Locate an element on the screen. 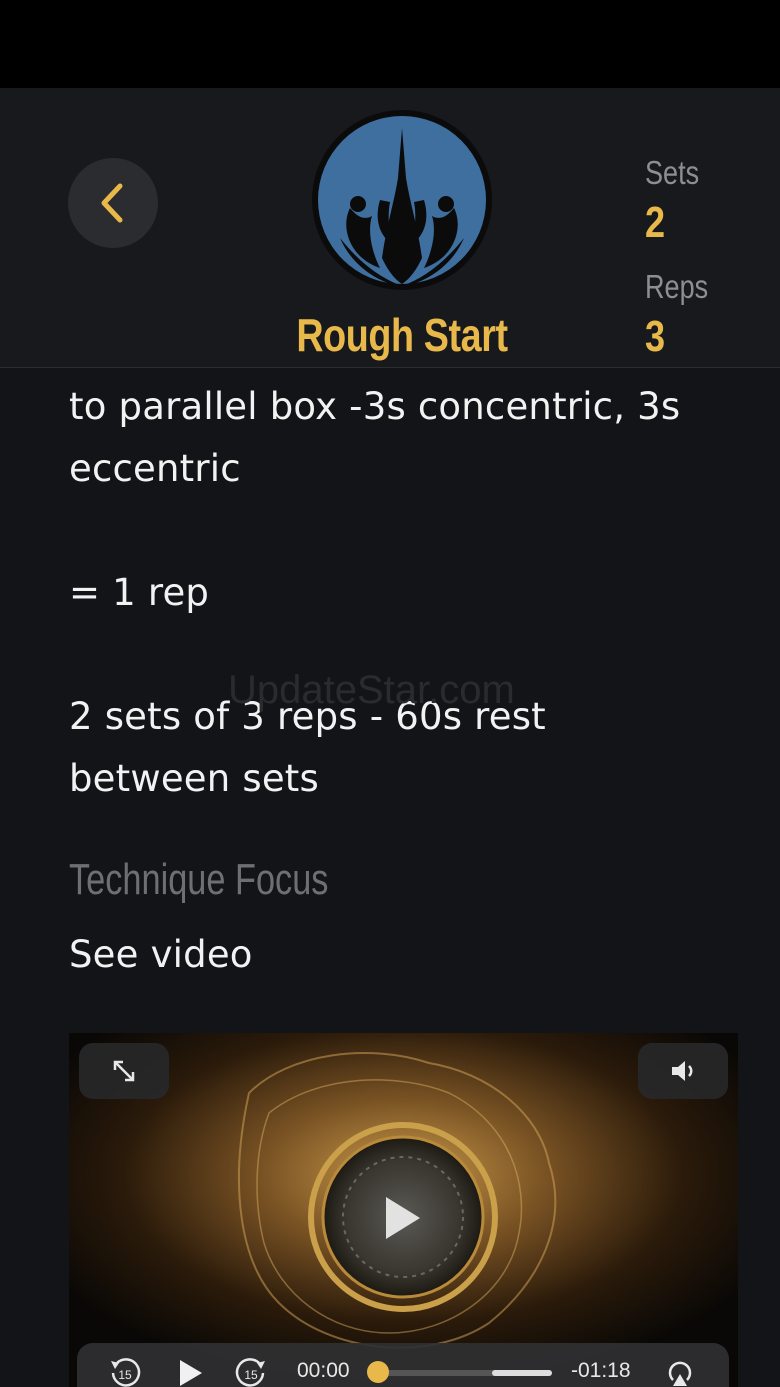  mute-button is located at coordinates (683, 1071).